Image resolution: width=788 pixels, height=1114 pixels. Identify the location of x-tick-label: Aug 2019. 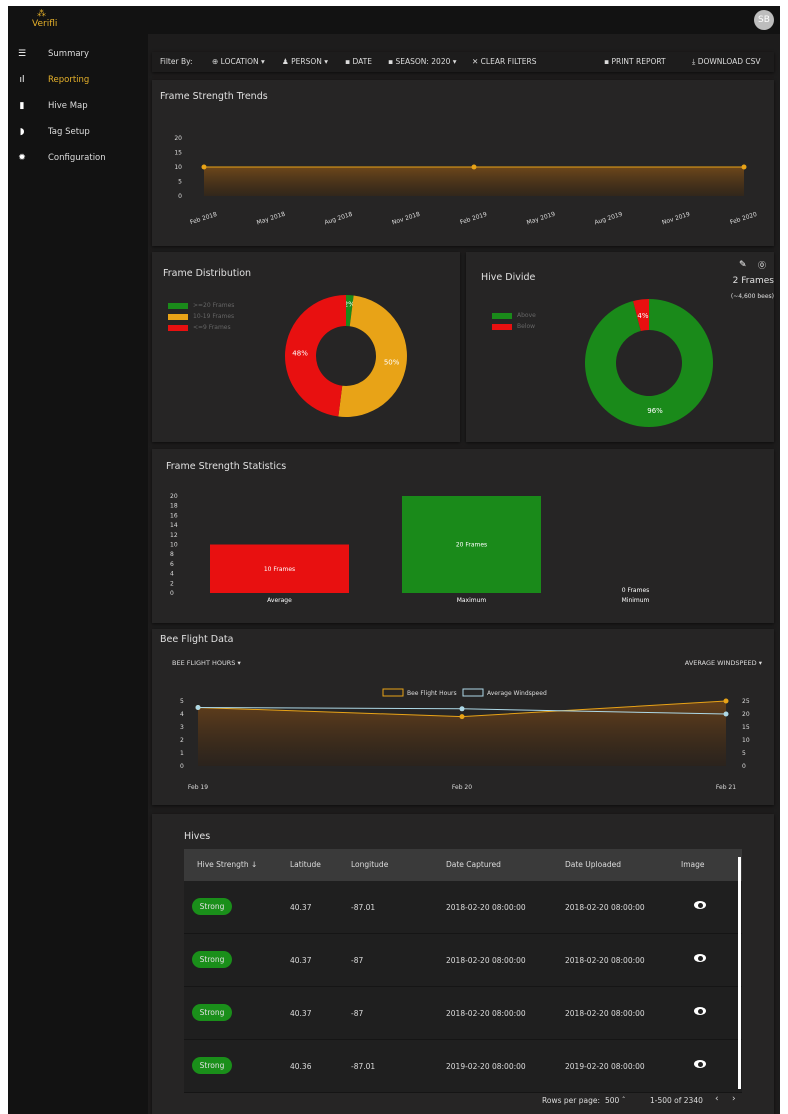
(609, 219).